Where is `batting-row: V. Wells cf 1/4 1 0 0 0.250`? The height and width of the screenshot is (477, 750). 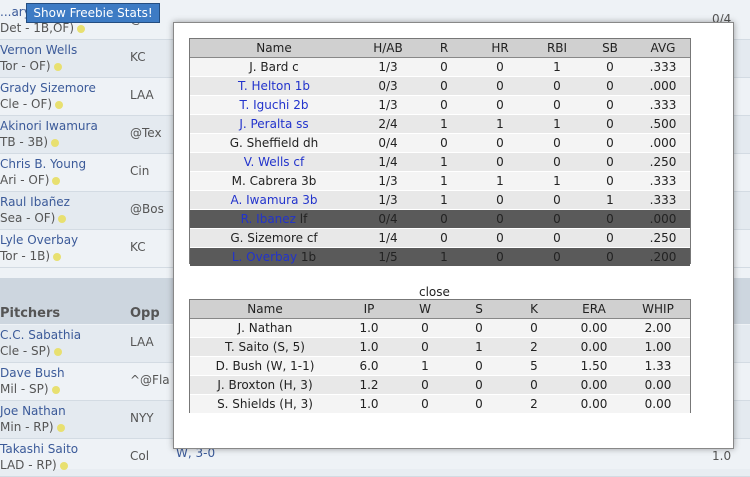
batting-row: V. Wells cf 1/4 1 0 0 0.250 is located at coordinates (440, 162).